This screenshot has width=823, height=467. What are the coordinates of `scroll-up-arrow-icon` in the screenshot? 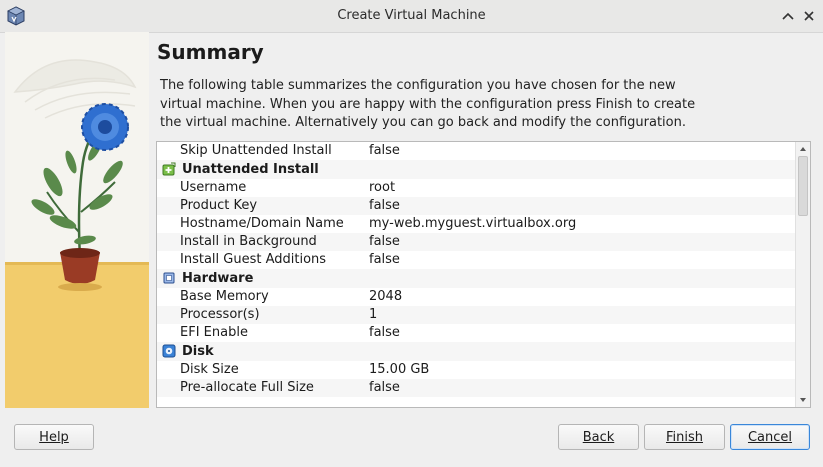 It's located at (803, 149).